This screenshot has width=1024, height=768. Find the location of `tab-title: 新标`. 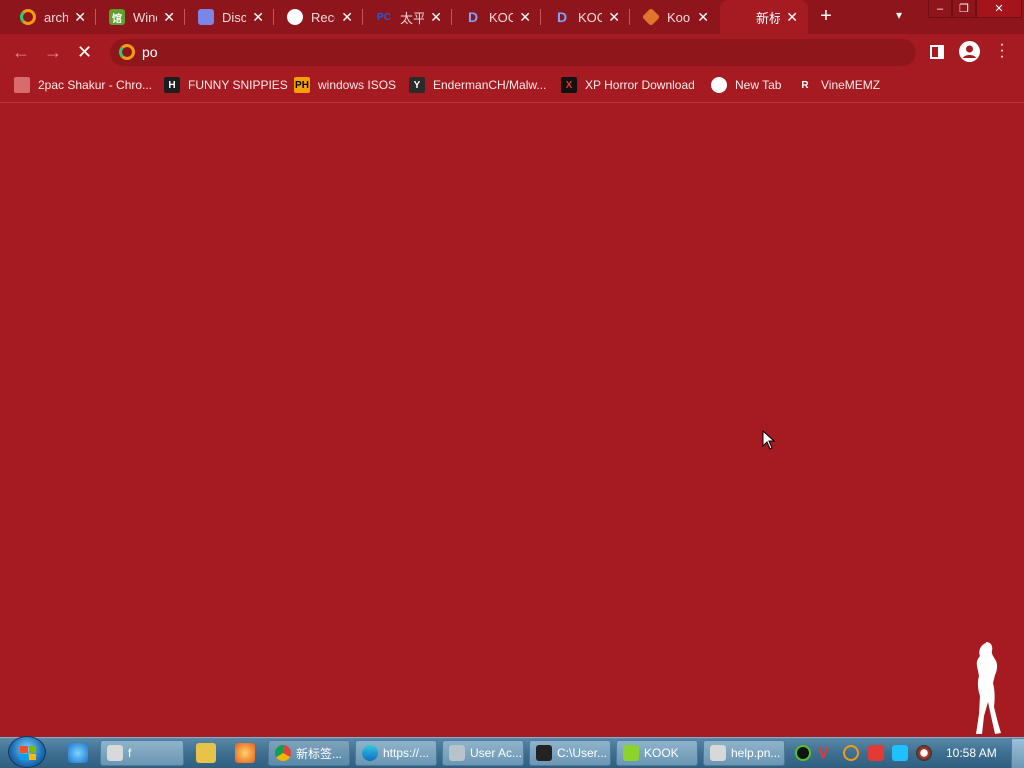

tab-title: 新标 is located at coordinates (768, 18).